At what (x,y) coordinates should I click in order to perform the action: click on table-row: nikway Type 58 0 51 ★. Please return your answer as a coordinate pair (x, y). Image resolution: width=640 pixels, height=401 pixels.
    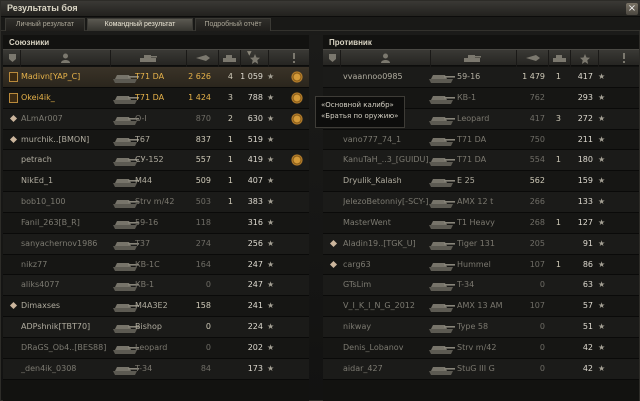
    Looking at the image, I should click on (481, 327).